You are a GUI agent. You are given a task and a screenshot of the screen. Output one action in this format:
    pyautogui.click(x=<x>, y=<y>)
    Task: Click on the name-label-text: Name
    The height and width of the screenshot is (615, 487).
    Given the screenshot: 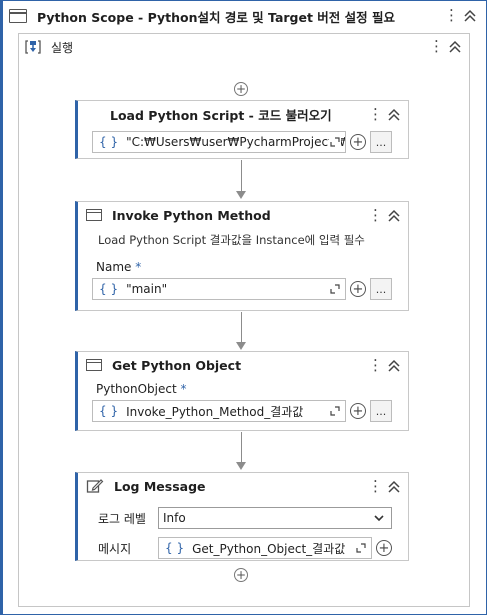 What is the action you would take?
    pyautogui.click(x=114, y=267)
    